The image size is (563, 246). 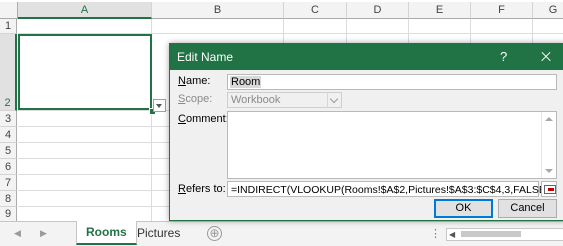 I want to click on column-header-g: G, so click(x=548, y=10).